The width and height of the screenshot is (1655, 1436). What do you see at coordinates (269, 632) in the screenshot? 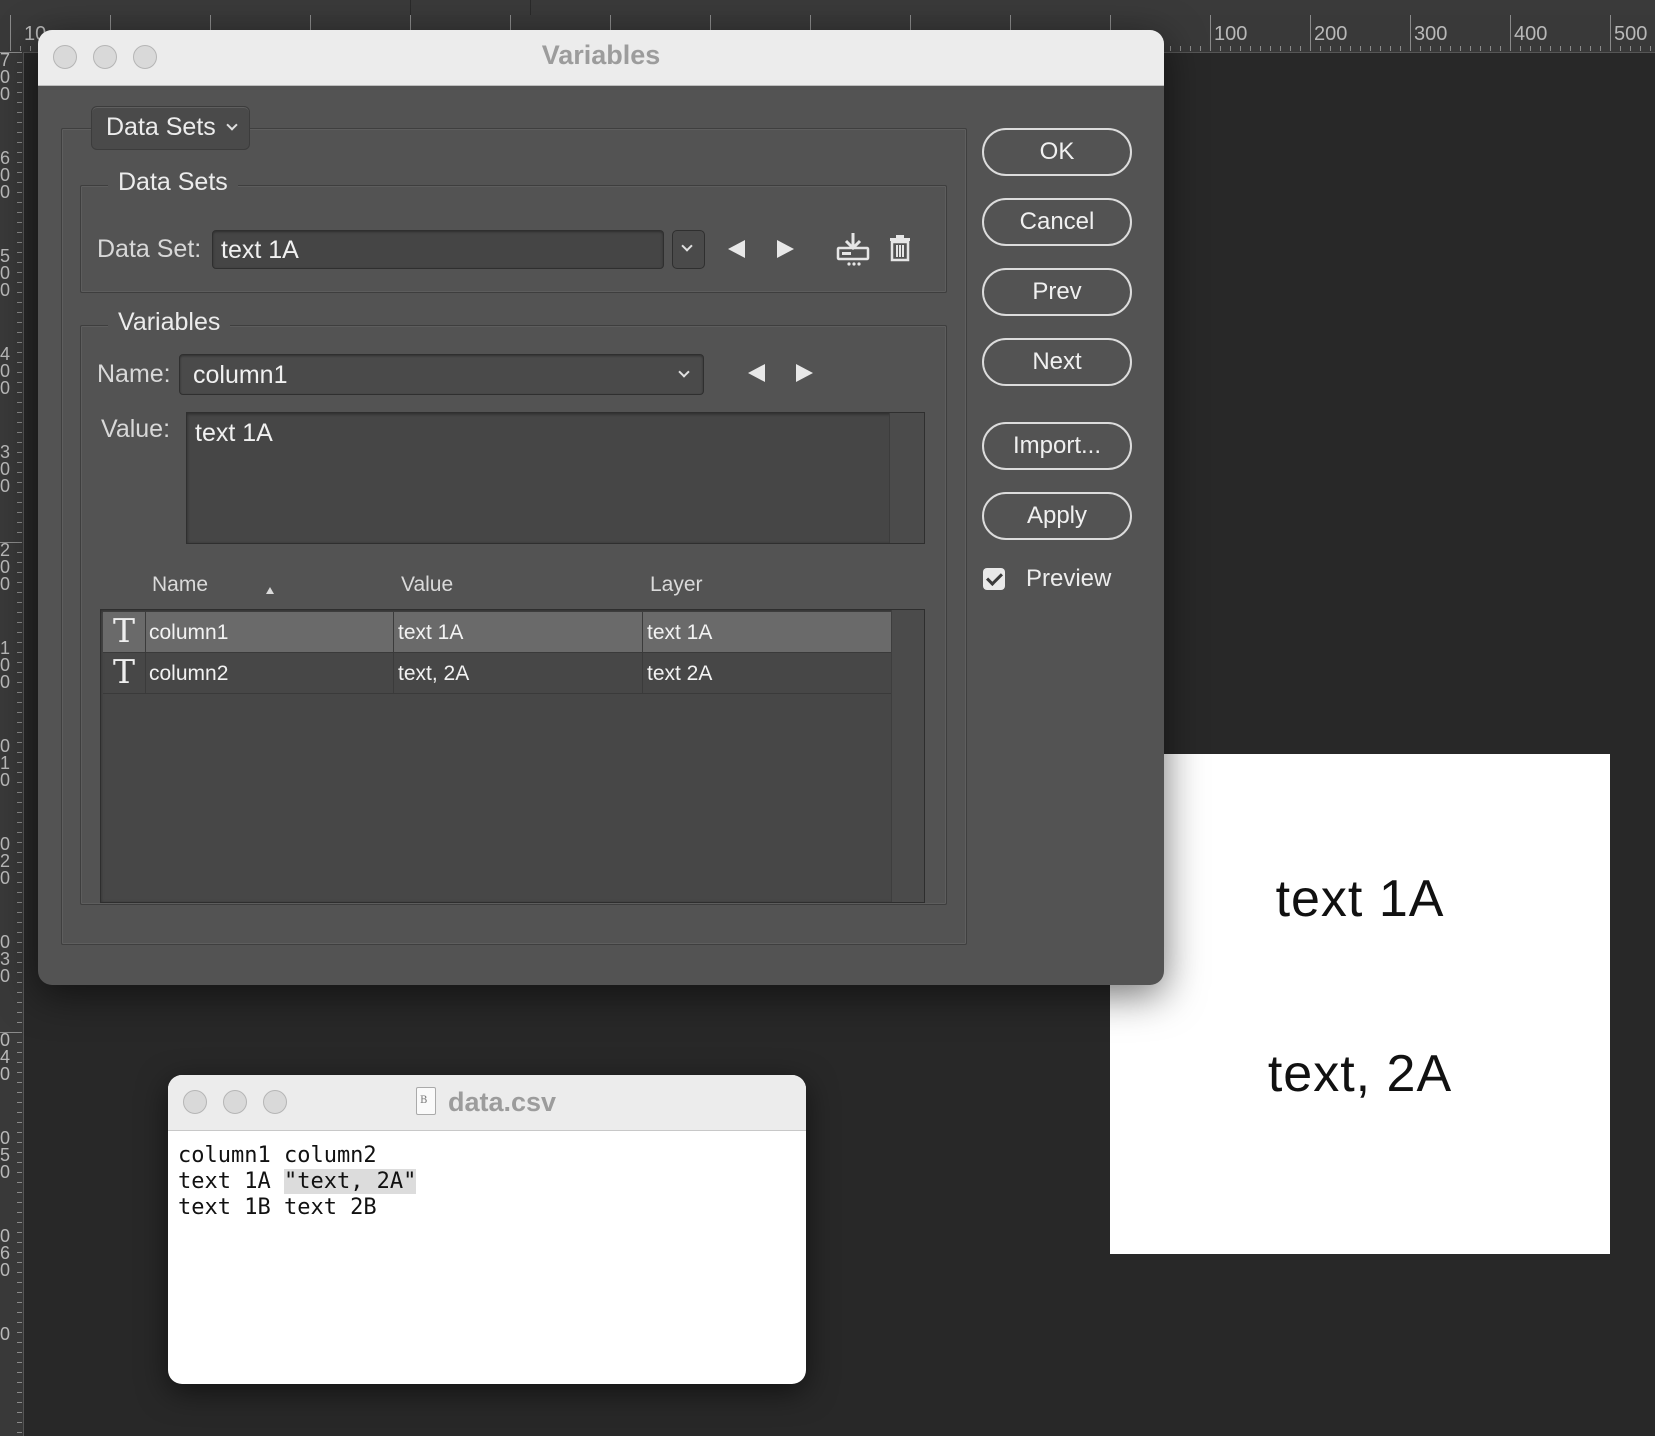
I see `table-cell: column1` at bounding box center [269, 632].